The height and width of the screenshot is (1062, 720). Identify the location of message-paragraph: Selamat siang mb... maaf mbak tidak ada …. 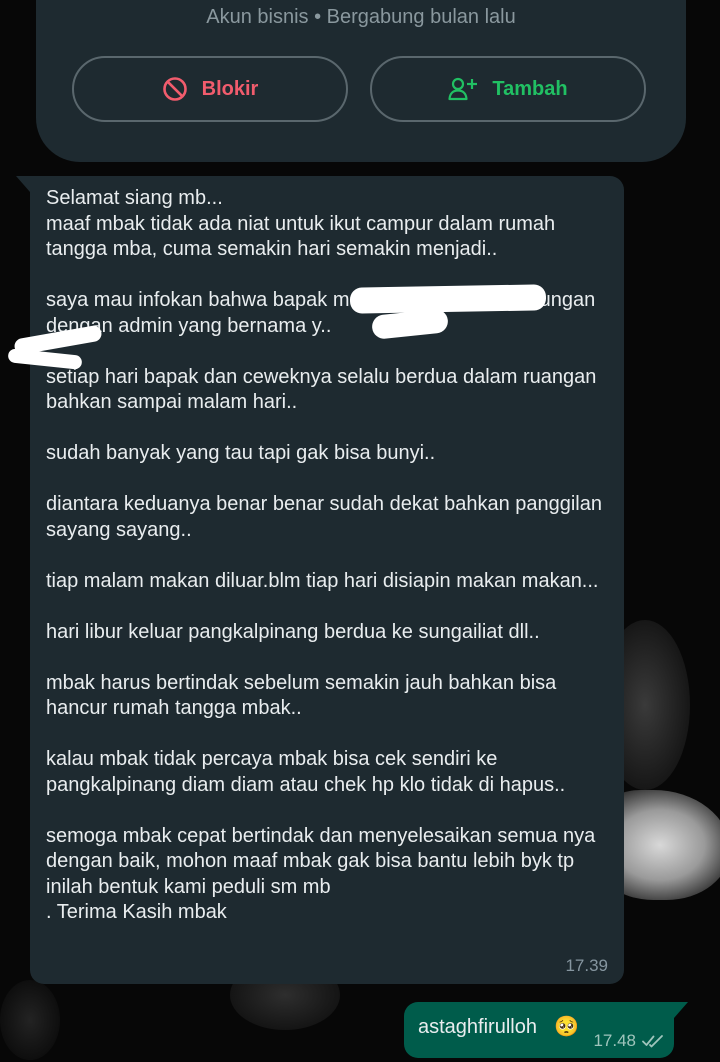
(301, 223).